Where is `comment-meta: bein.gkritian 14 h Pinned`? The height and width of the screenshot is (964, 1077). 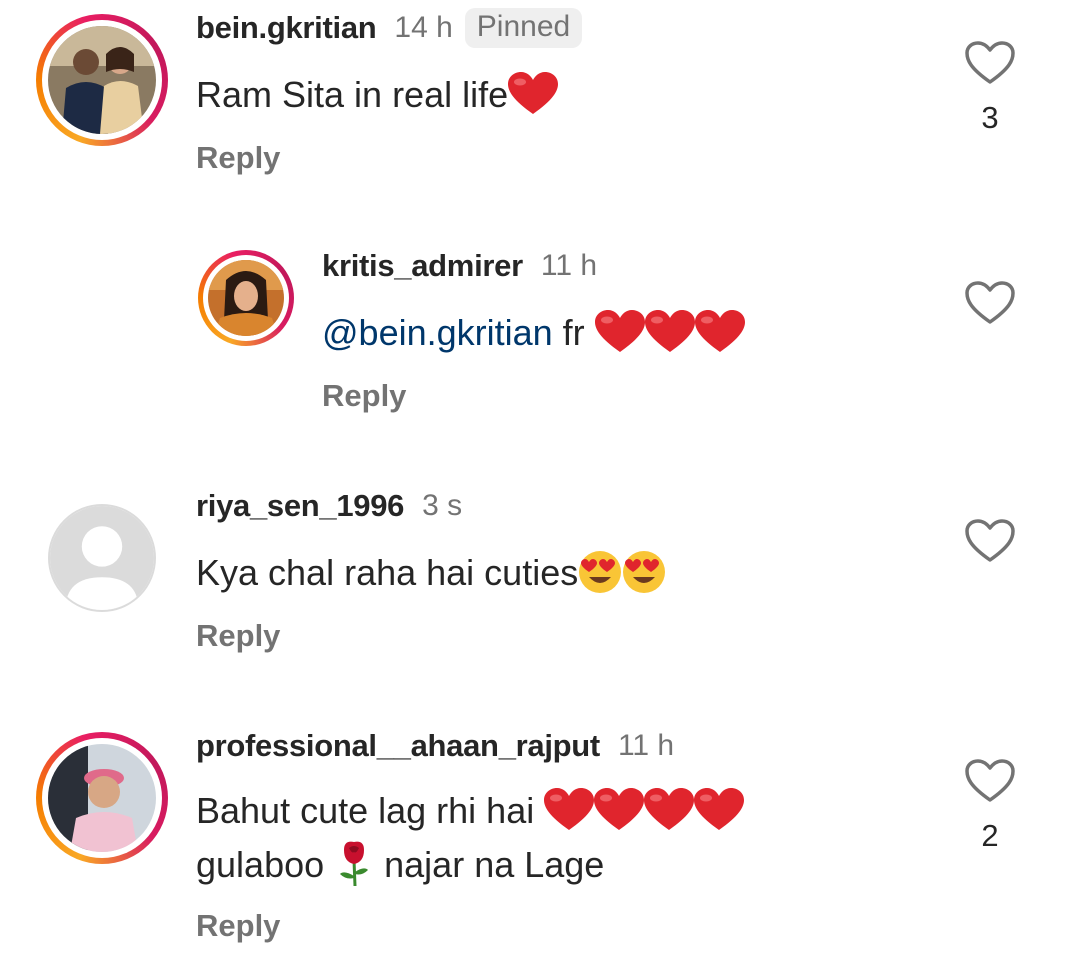 comment-meta: bein.gkritian 14 h Pinned is located at coordinates (389, 28).